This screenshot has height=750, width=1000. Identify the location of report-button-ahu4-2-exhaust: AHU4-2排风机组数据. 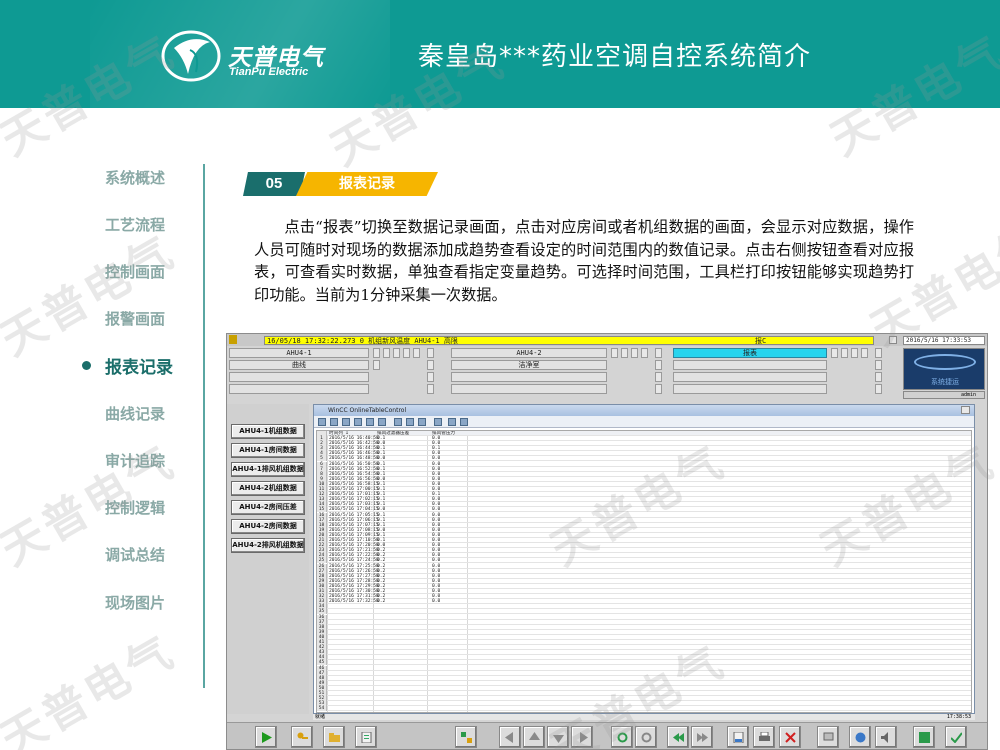
(268, 545).